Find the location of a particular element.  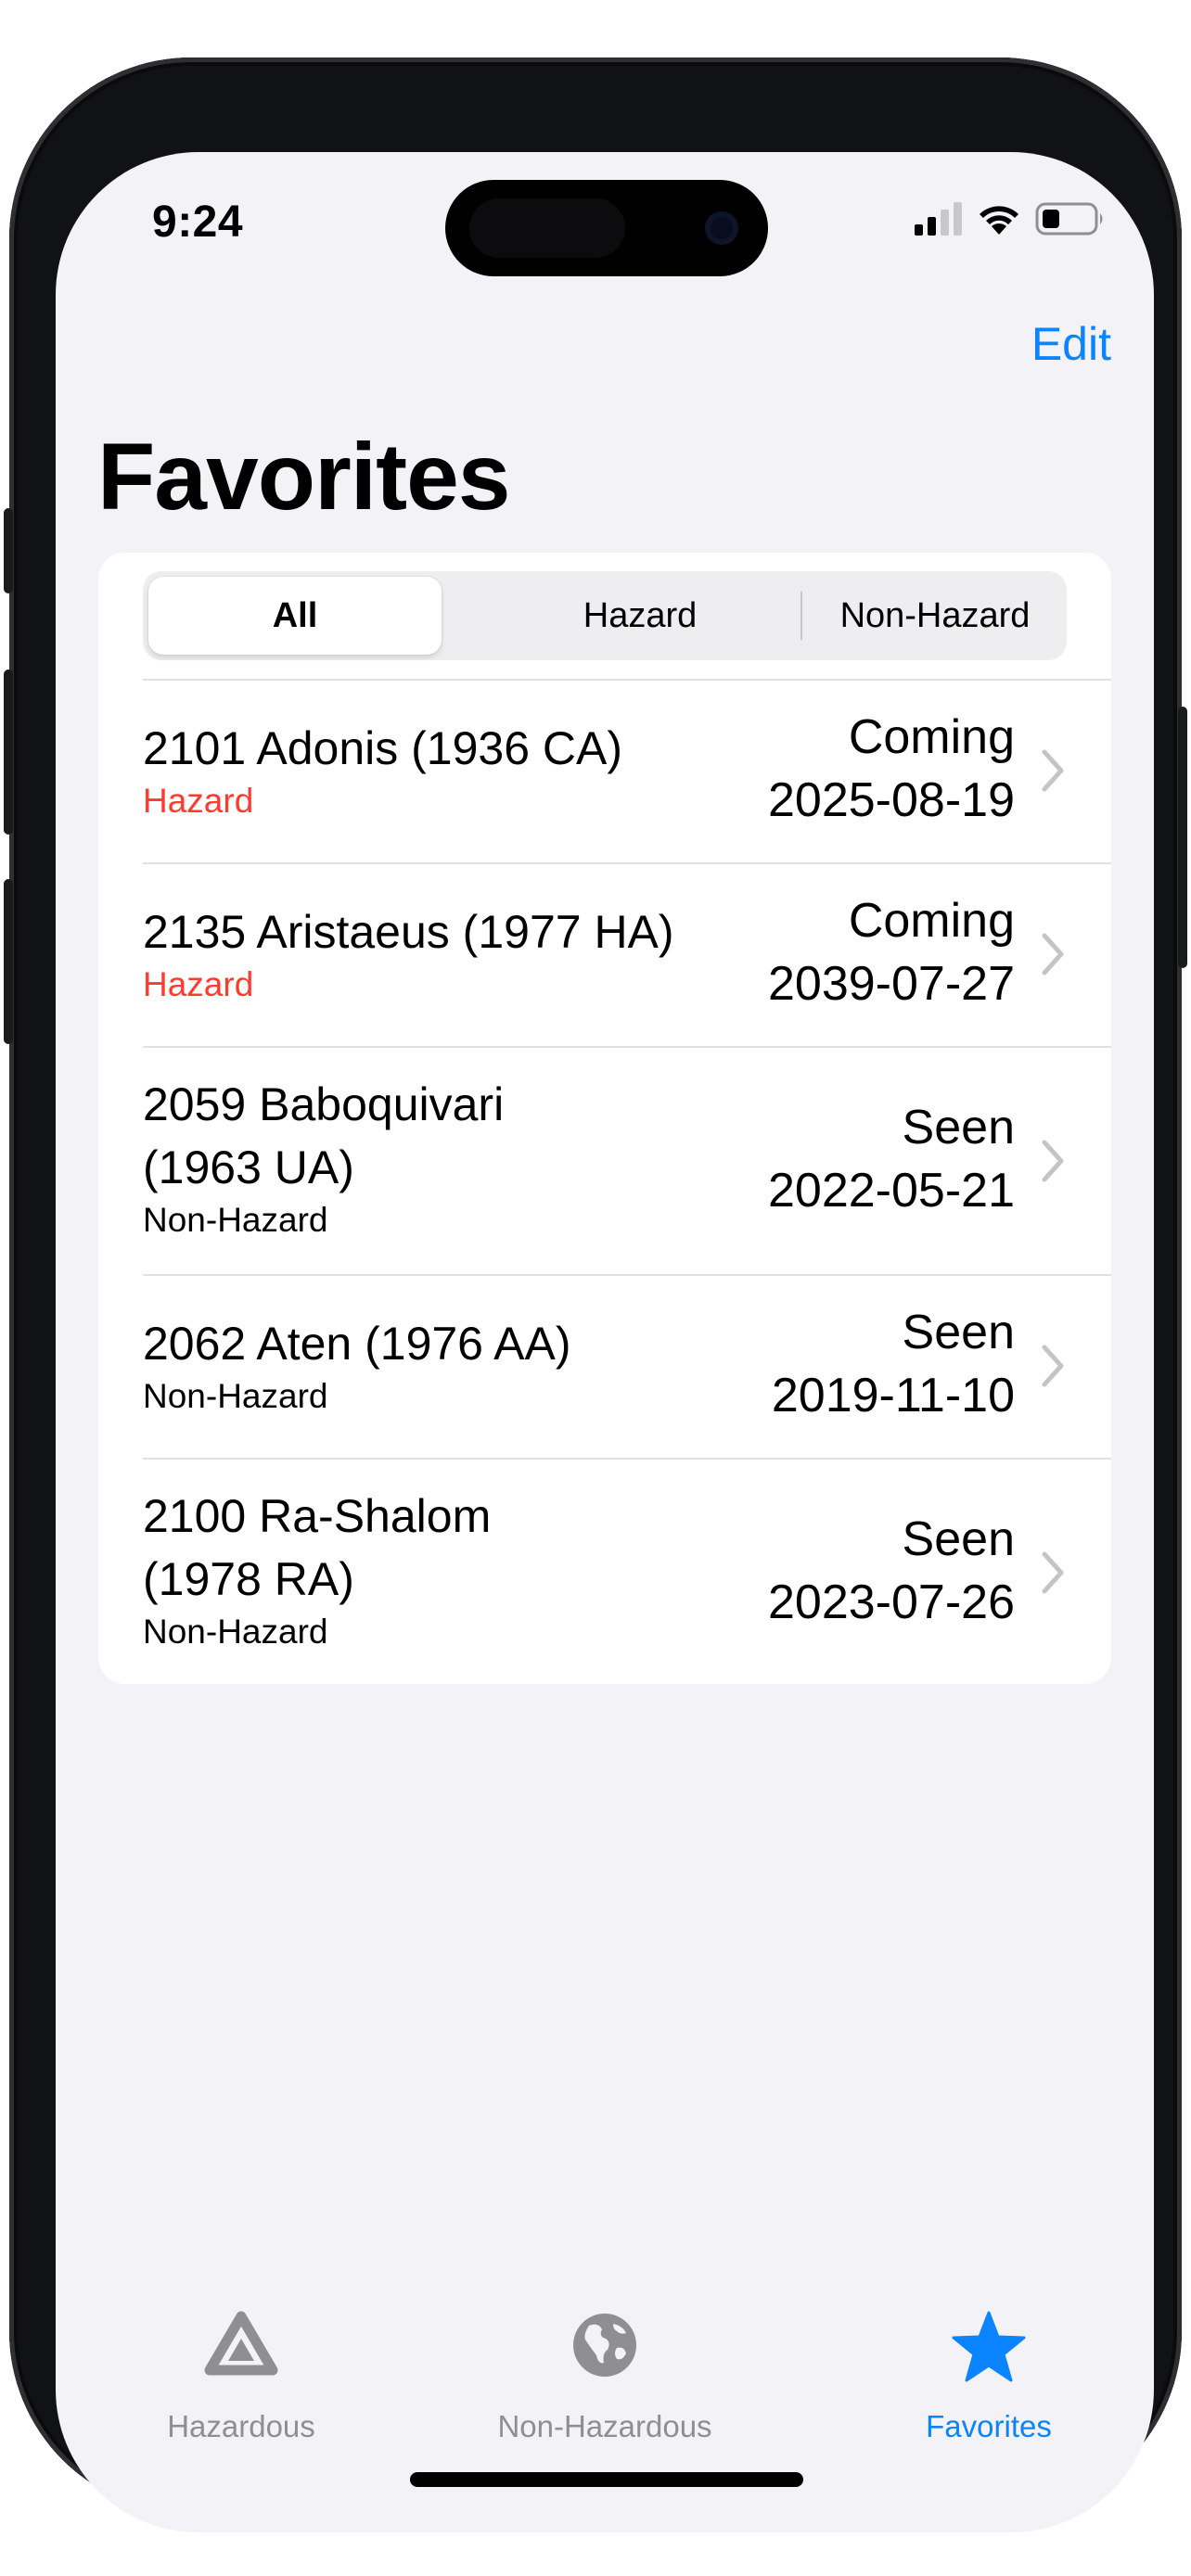

segment-all: All is located at coordinates (295, 616).